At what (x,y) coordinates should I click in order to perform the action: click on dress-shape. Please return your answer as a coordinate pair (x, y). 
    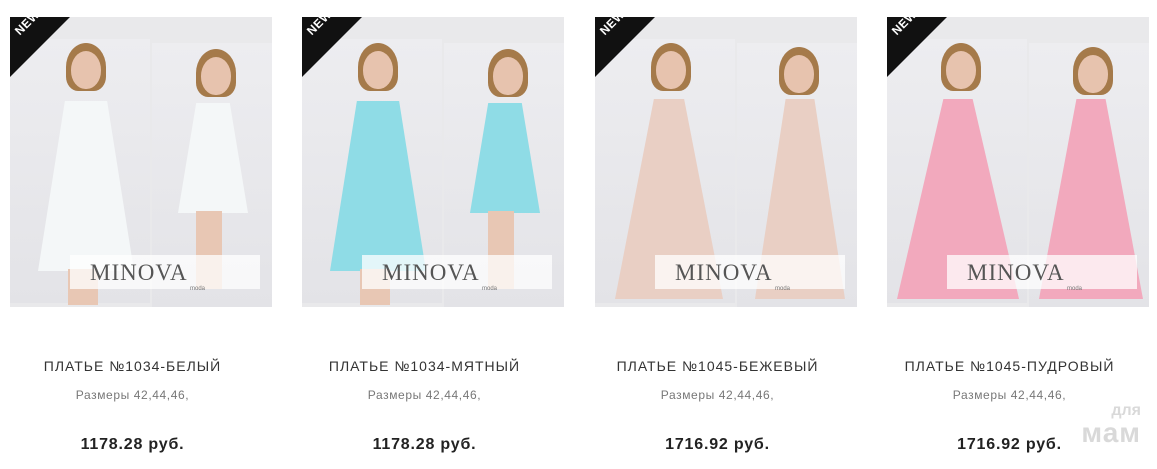
    Looking at the image, I should click on (86, 186).